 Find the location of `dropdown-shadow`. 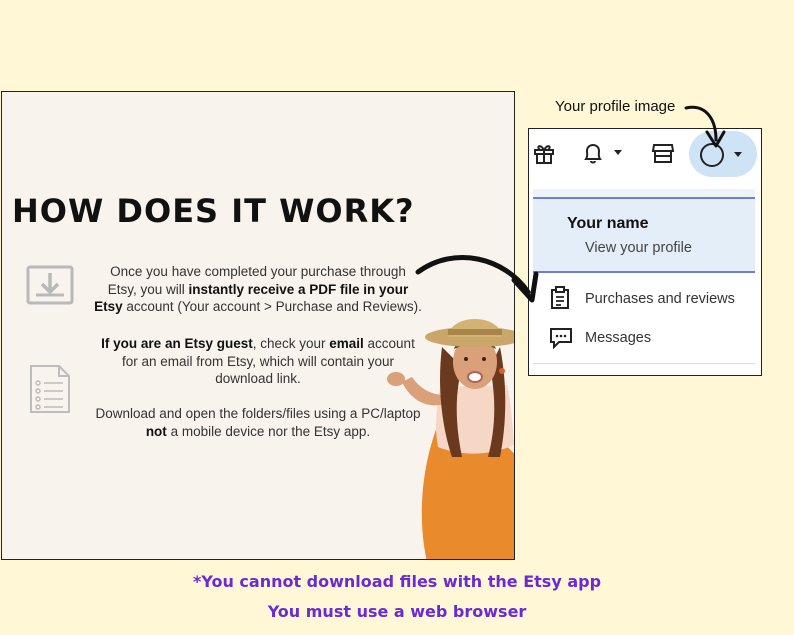

dropdown-shadow is located at coordinates (644, 193).